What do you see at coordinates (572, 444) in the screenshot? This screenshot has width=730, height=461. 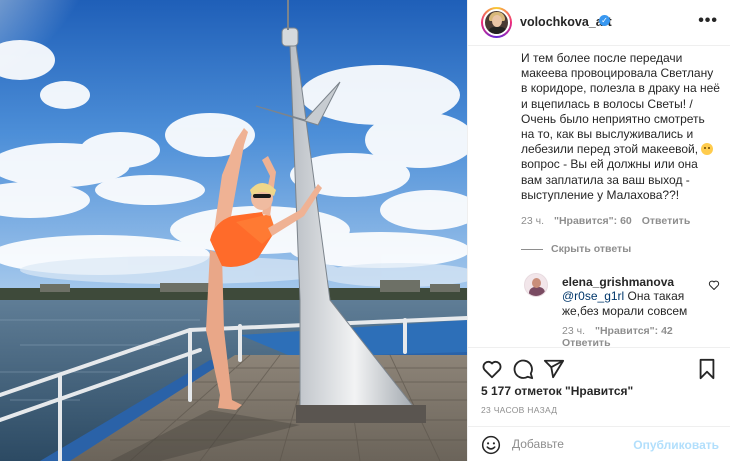 I see `add-comment-input` at bounding box center [572, 444].